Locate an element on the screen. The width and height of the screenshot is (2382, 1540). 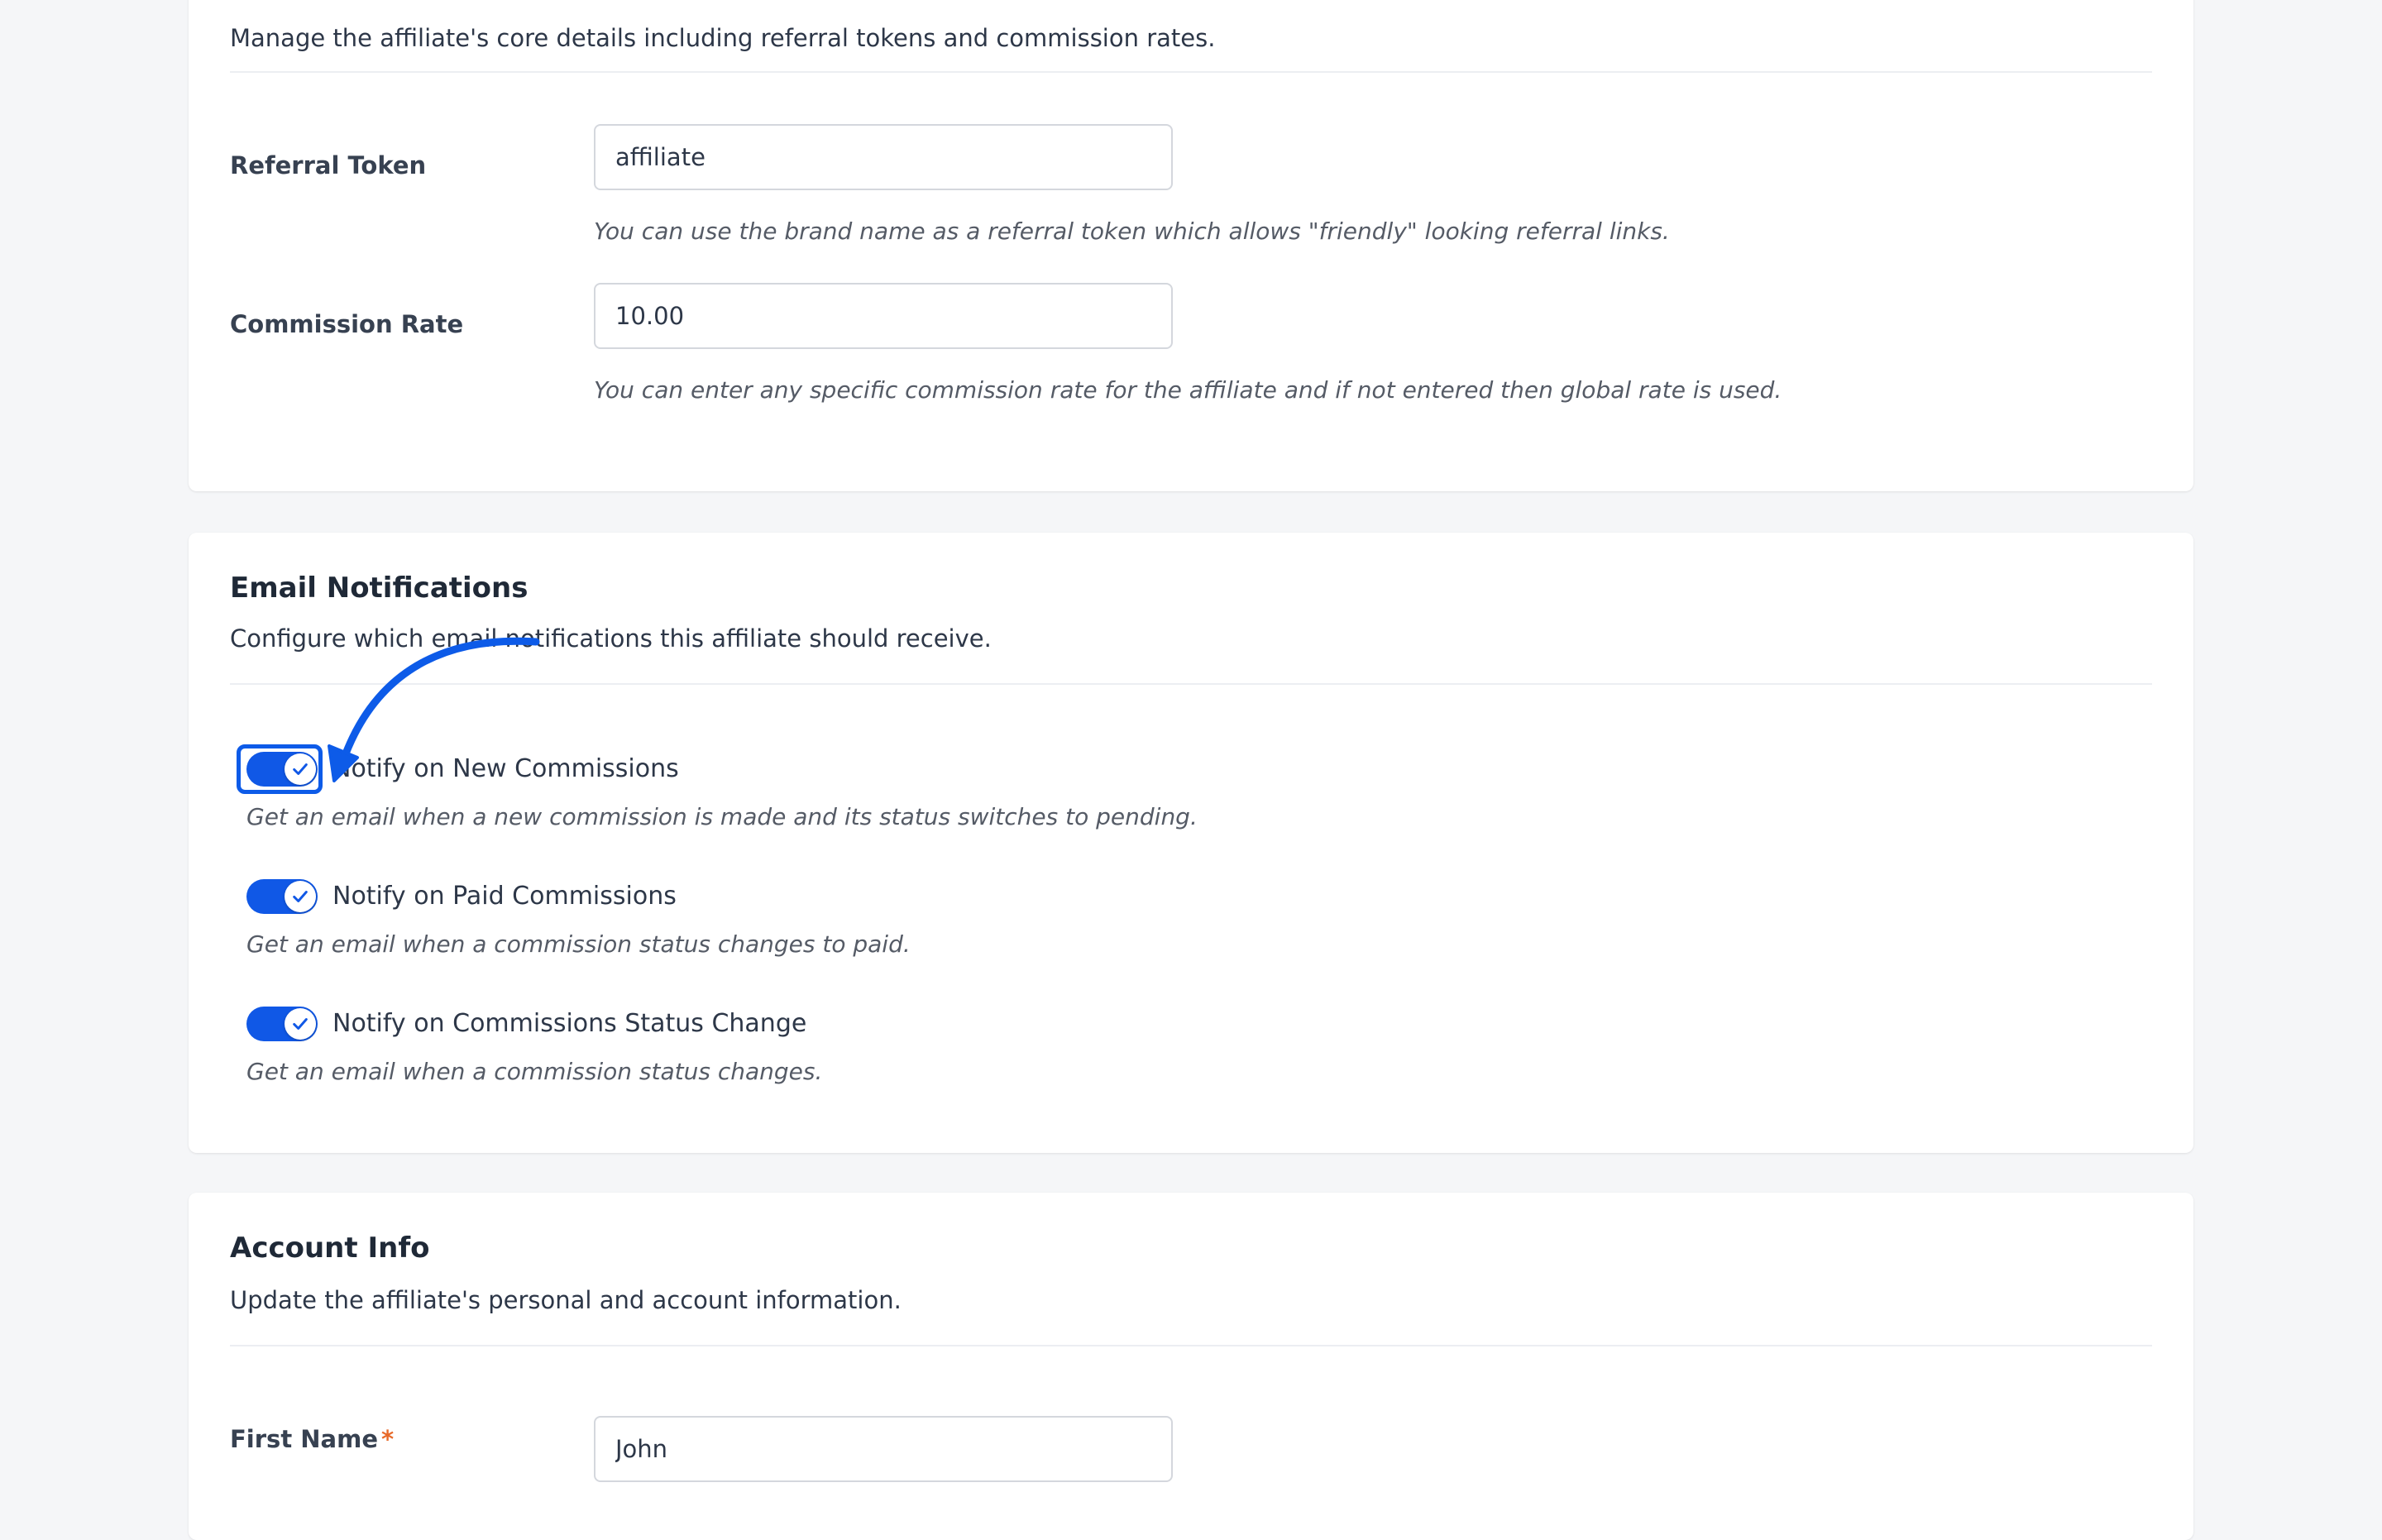
first-name-label-text: First Name is located at coordinates (304, 1439).